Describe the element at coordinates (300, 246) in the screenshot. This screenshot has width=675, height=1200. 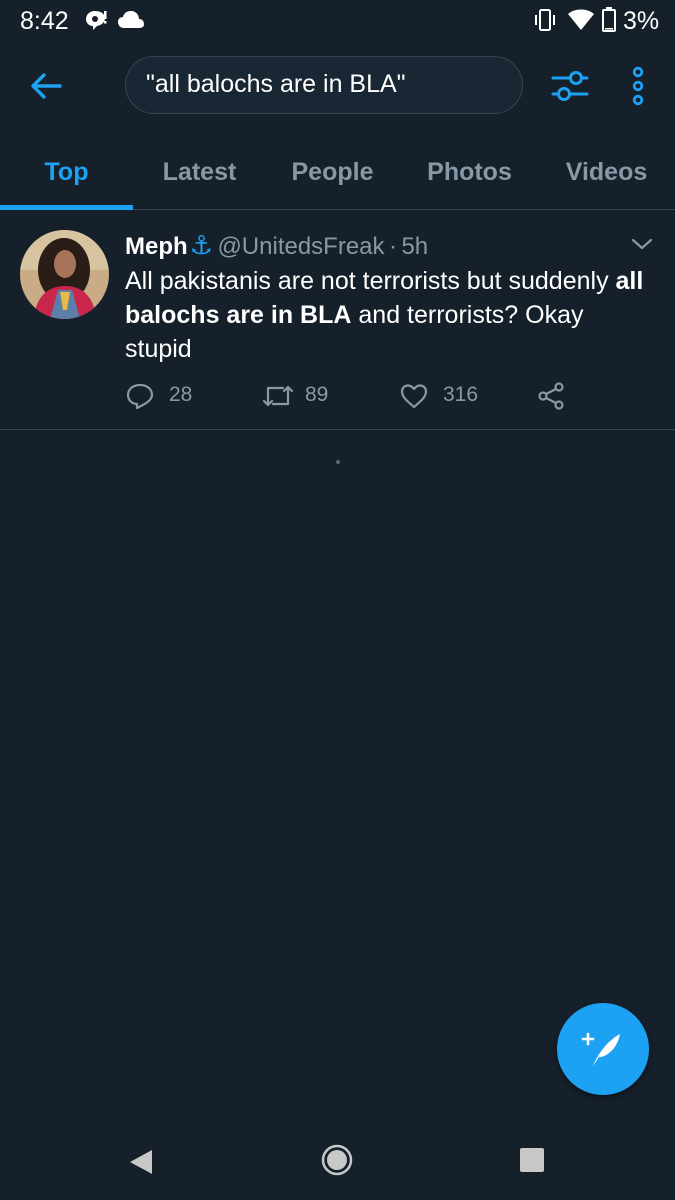
I see `tweet-author-handle: @UnitedsFreak` at that location.